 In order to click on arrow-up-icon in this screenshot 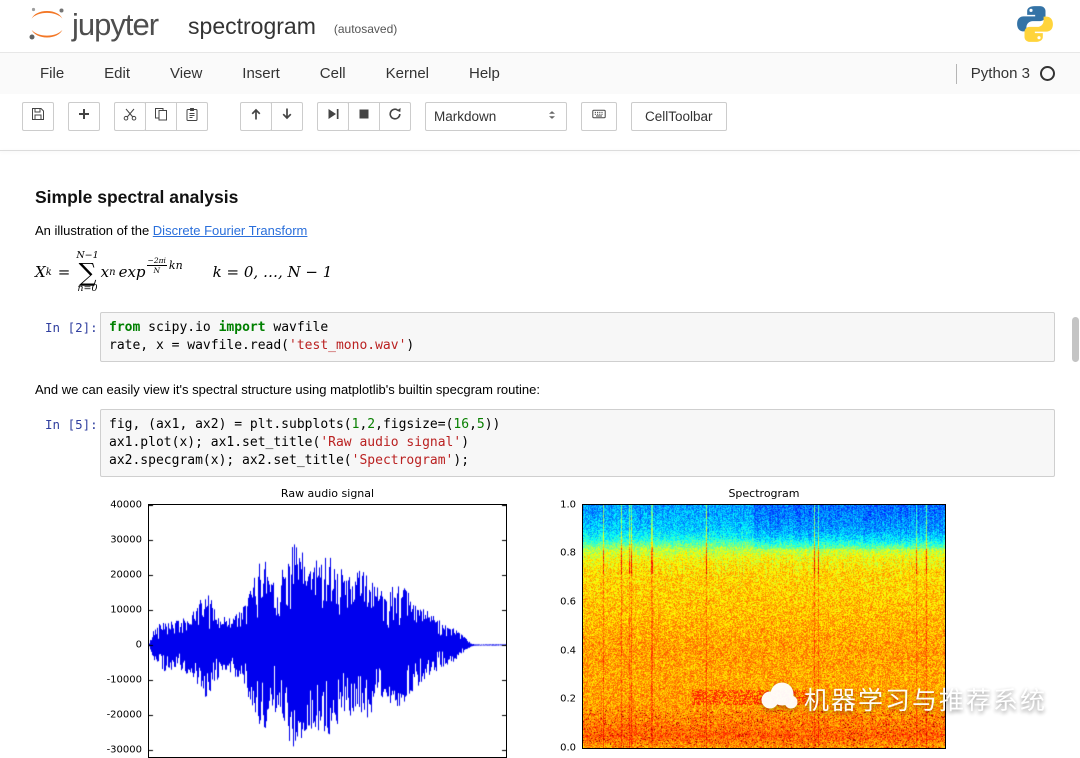, I will do `click(256, 116)`.